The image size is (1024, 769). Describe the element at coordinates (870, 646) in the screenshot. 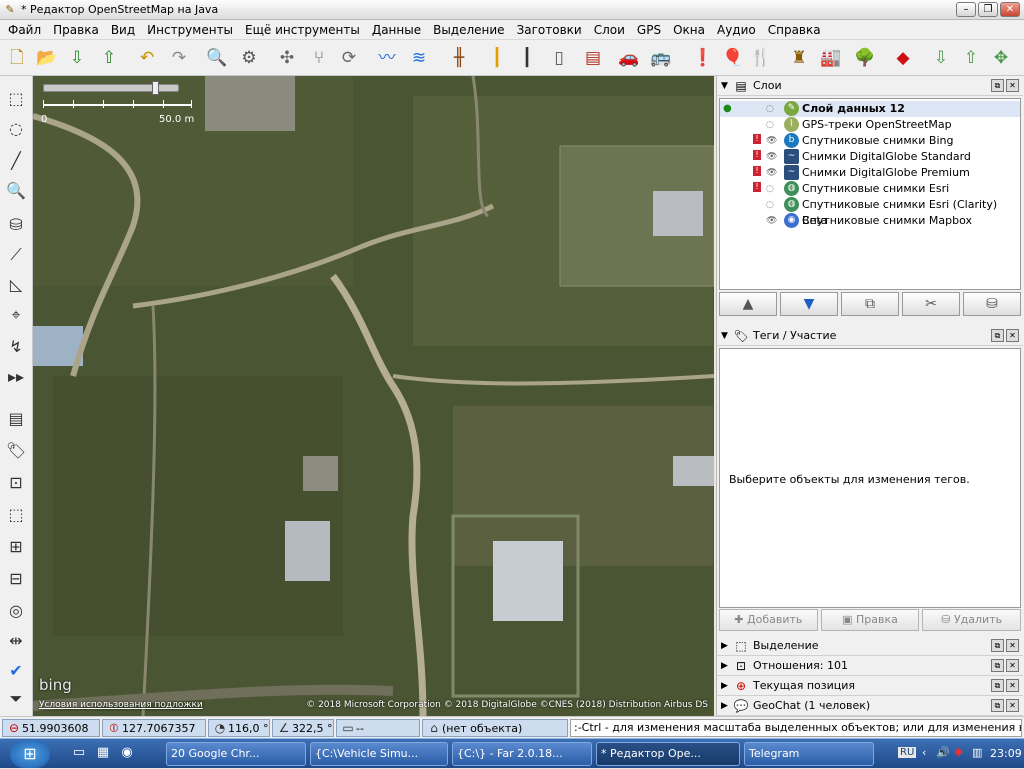

I see `selection-panel-header: ▶ ⬚ Выделение ⧉ ✕` at that location.